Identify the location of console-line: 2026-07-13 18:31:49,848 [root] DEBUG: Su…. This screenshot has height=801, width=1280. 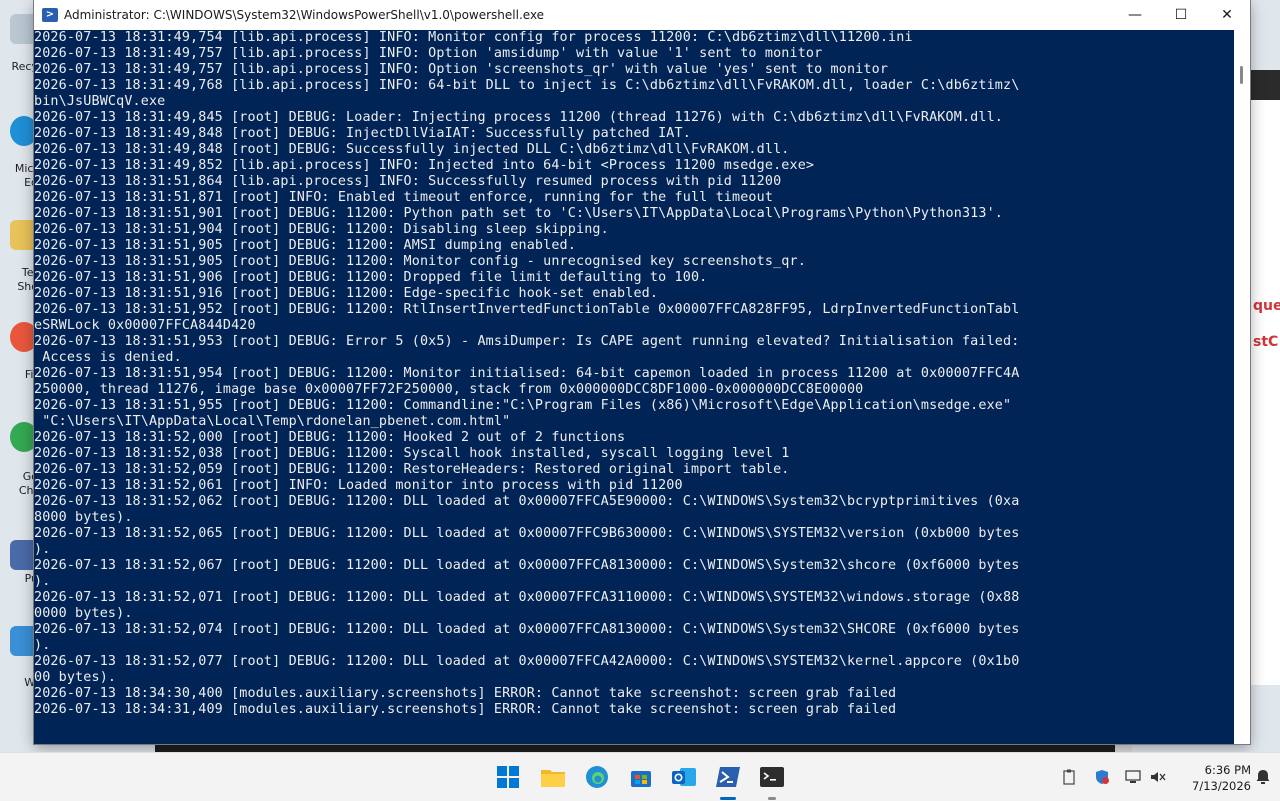
(412, 149).